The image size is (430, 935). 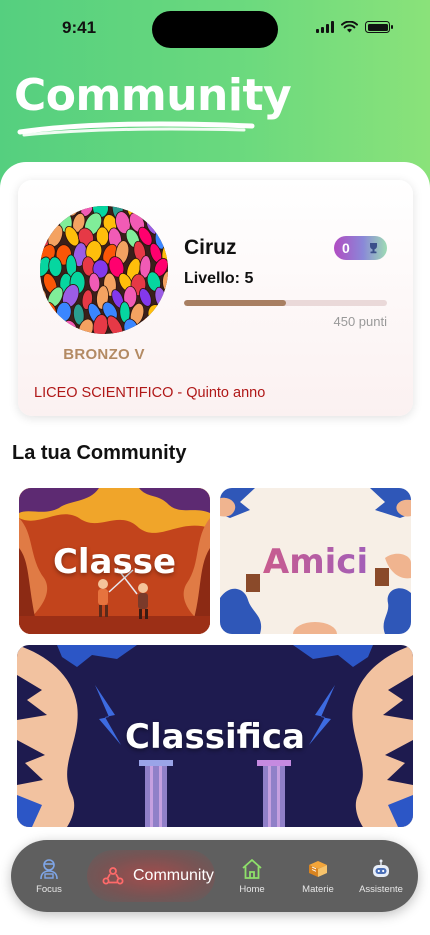 What do you see at coordinates (360, 321) in the screenshot?
I see `points-text: 450 punti` at bounding box center [360, 321].